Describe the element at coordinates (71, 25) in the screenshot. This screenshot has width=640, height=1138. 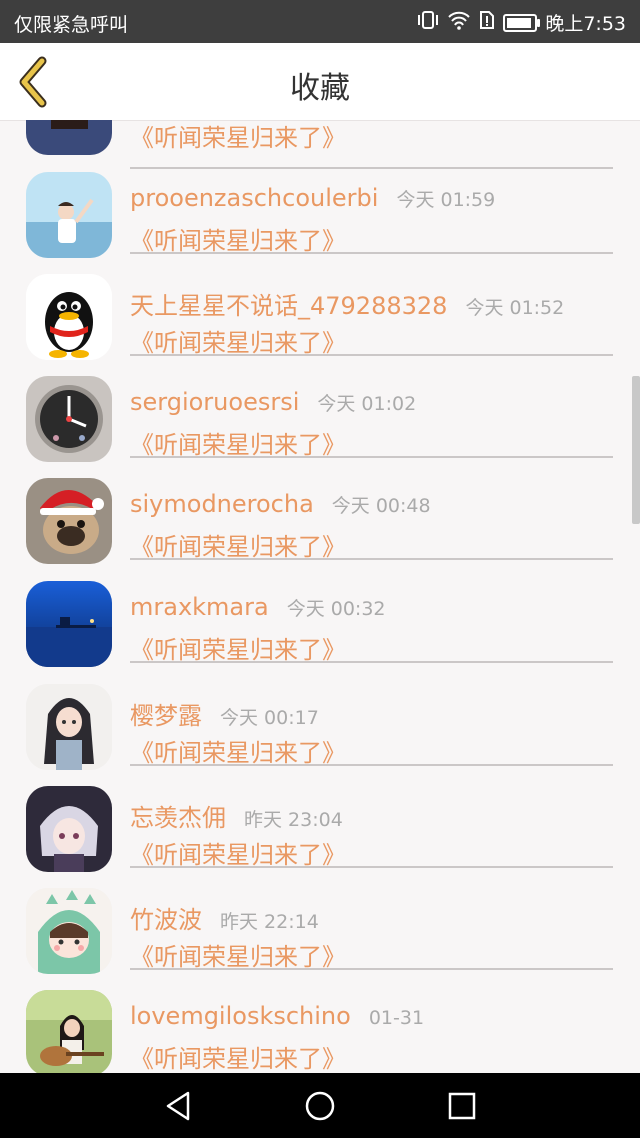
I see `status-text: 仅限紧急呼叫` at that location.